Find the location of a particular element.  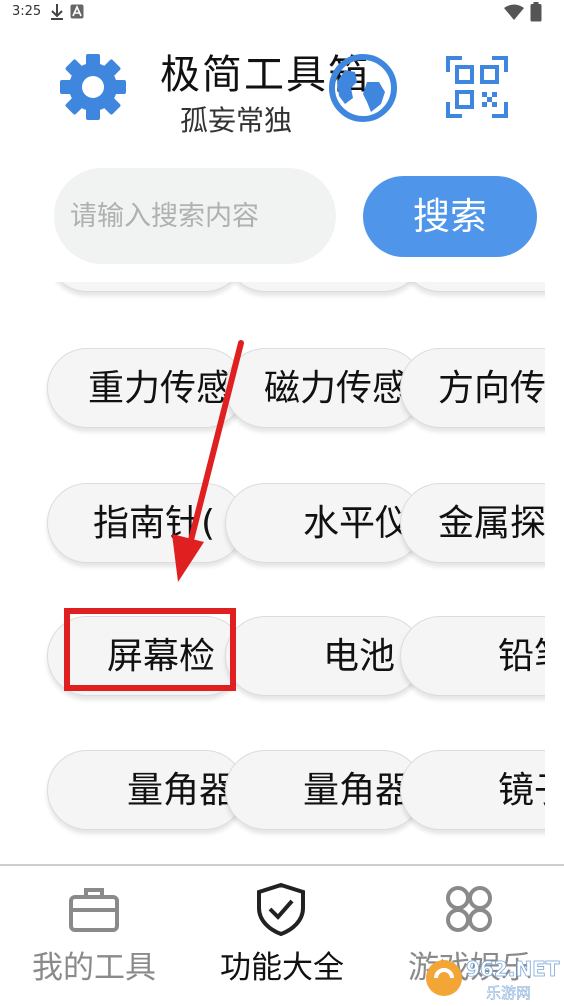

tool-magnetic-sensor: 磁力传感器 is located at coordinates (324, 388).